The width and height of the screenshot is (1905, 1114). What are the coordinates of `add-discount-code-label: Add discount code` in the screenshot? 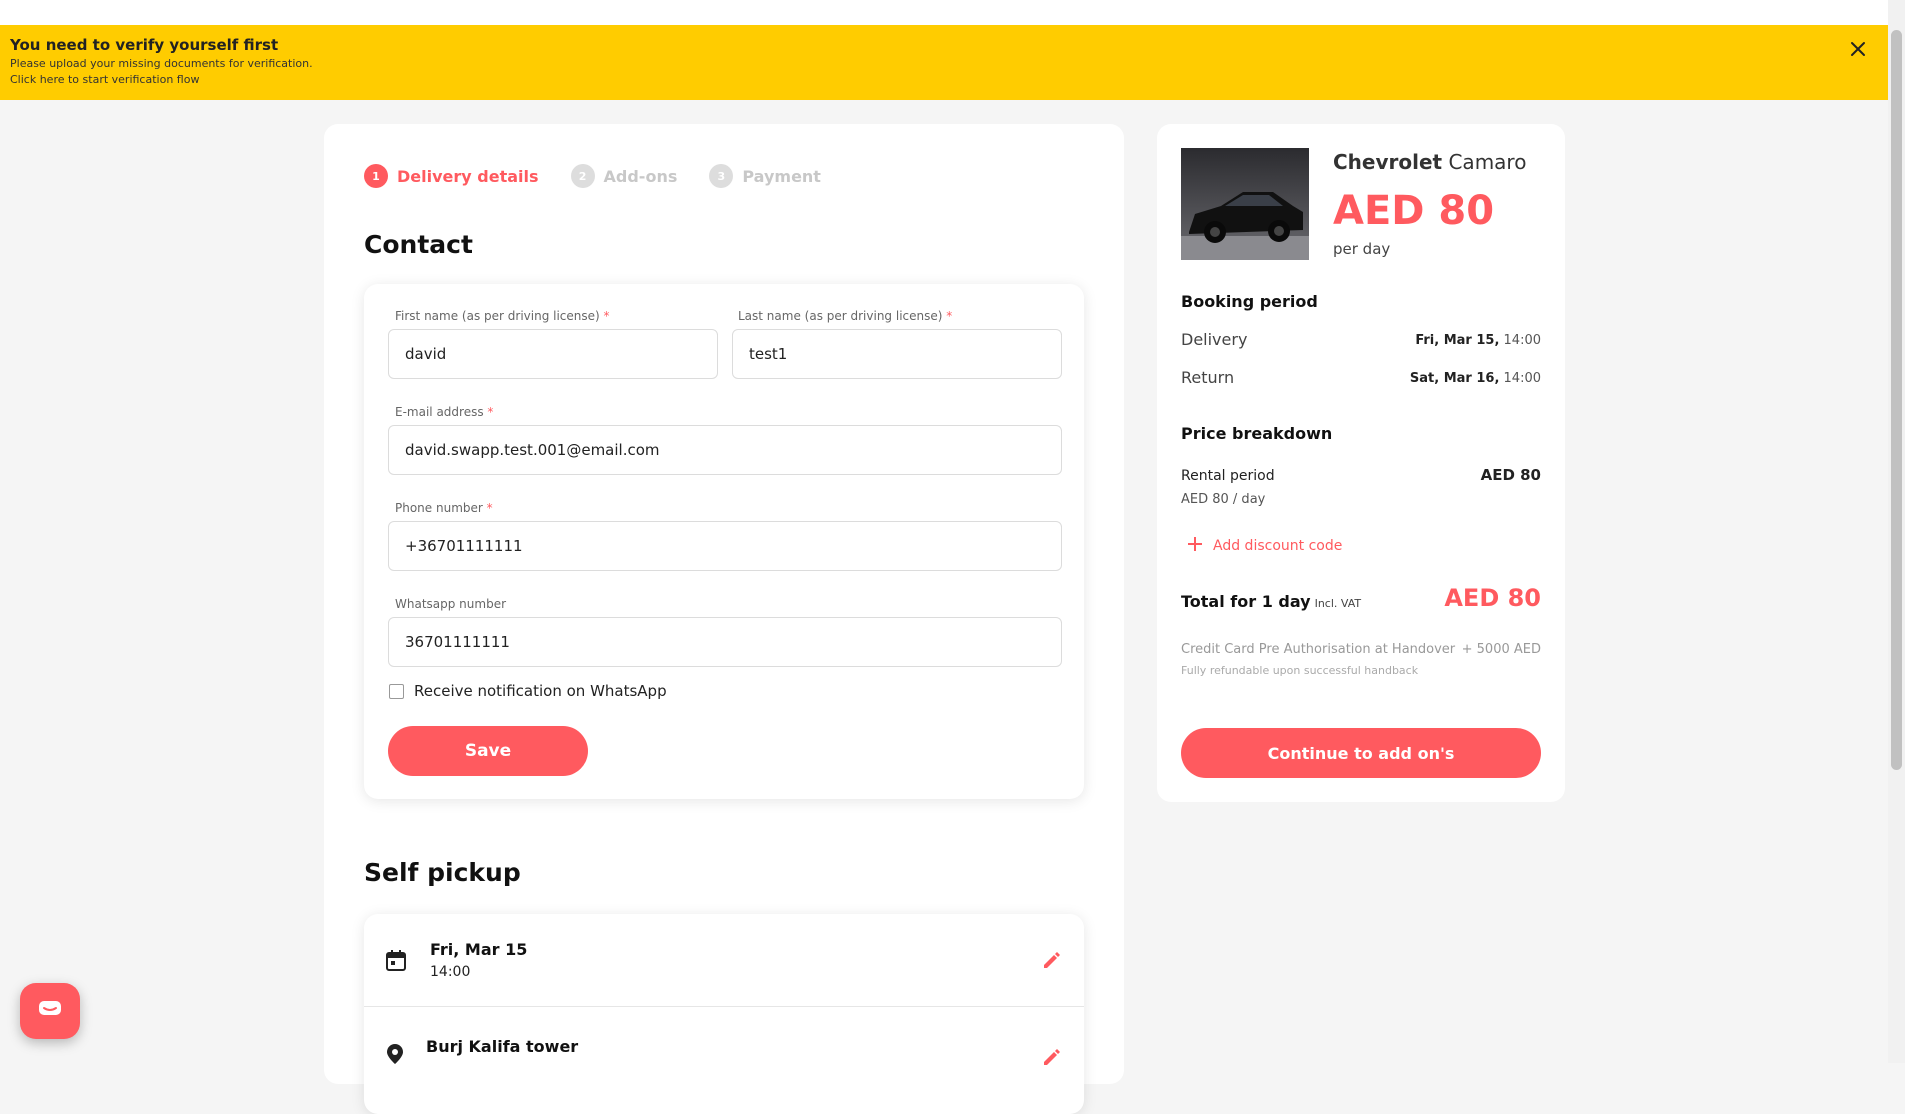 It's located at (1278, 546).